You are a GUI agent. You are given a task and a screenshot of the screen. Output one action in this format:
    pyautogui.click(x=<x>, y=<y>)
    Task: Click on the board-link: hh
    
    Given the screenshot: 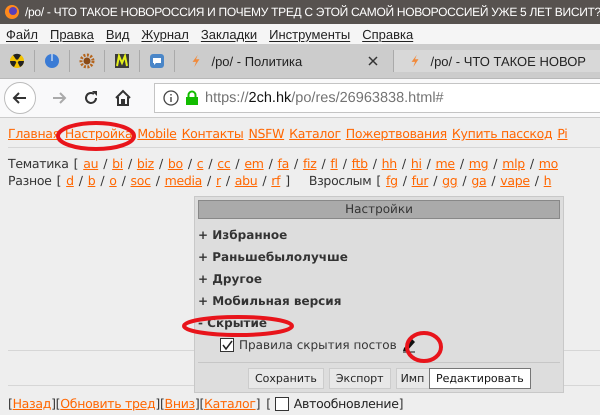 What is the action you would take?
    pyautogui.click(x=389, y=163)
    